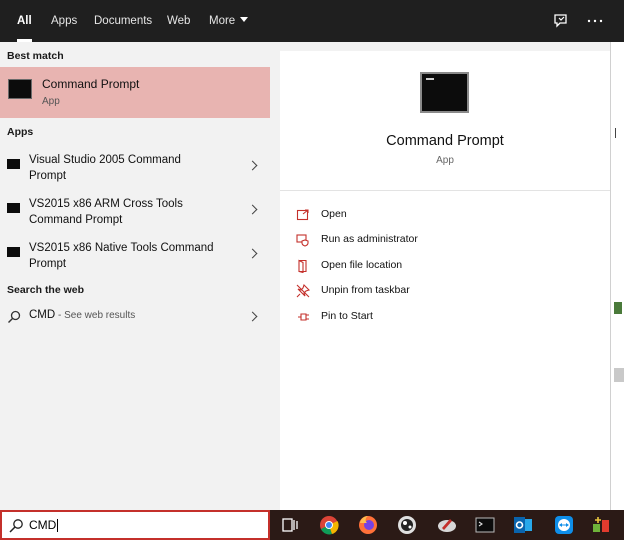 This screenshot has height=540, width=624. What do you see at coordinates (290, 525) in the screenshot?
I see `task-view-icon` at bounding box center [290, 525].